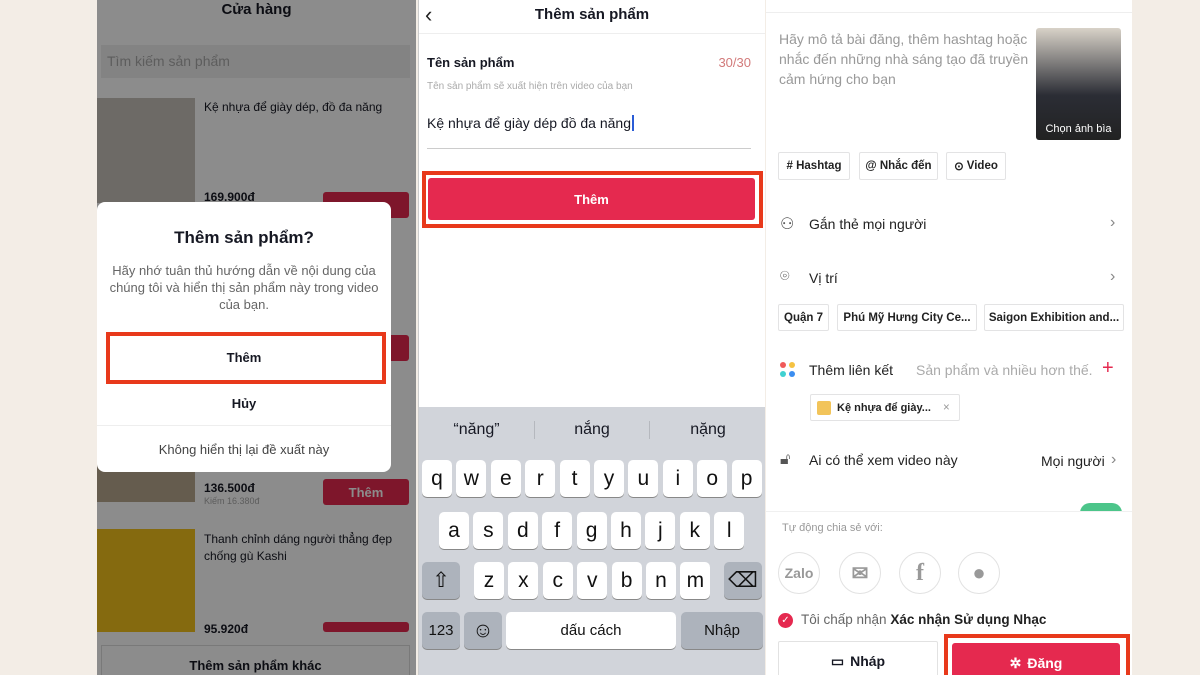 Image resolution: width=1200 pixels, height=675 pixels. I want to click on key-o: o, so click(712, 478).